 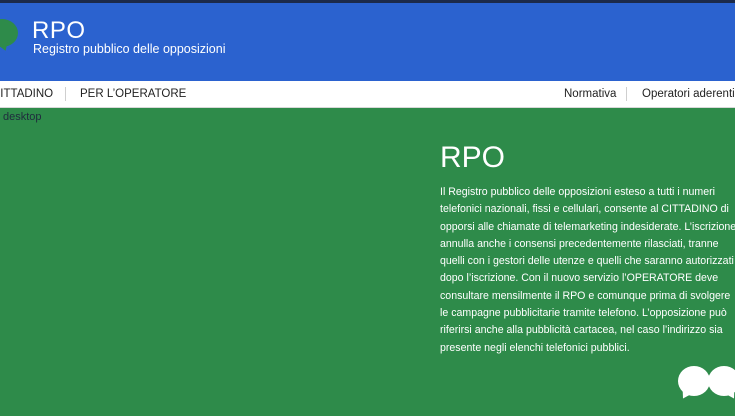 What do you see at coordinates (12, 33) in the screenshot?
I see `speech-bubble-icon` at bounding box center [12, 33].